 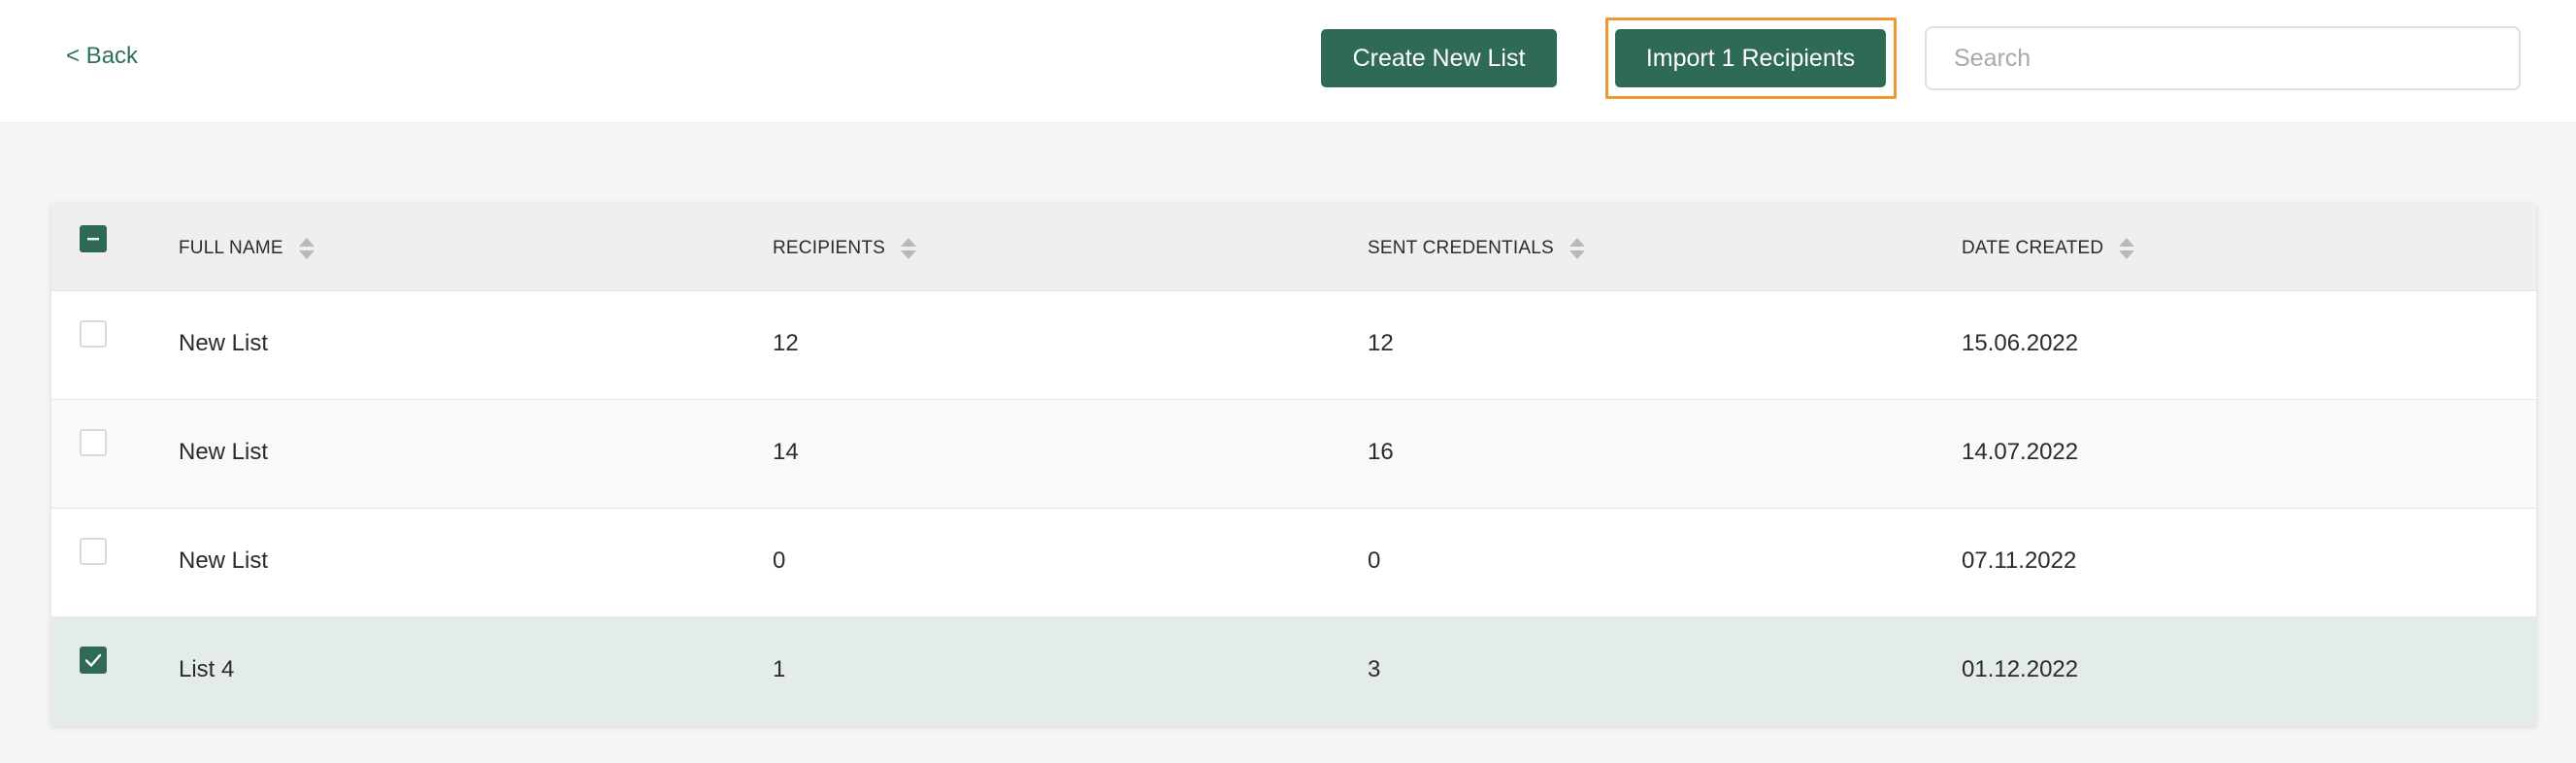 I want to click on cell-recipients: 1, so click(x=779, y=669).